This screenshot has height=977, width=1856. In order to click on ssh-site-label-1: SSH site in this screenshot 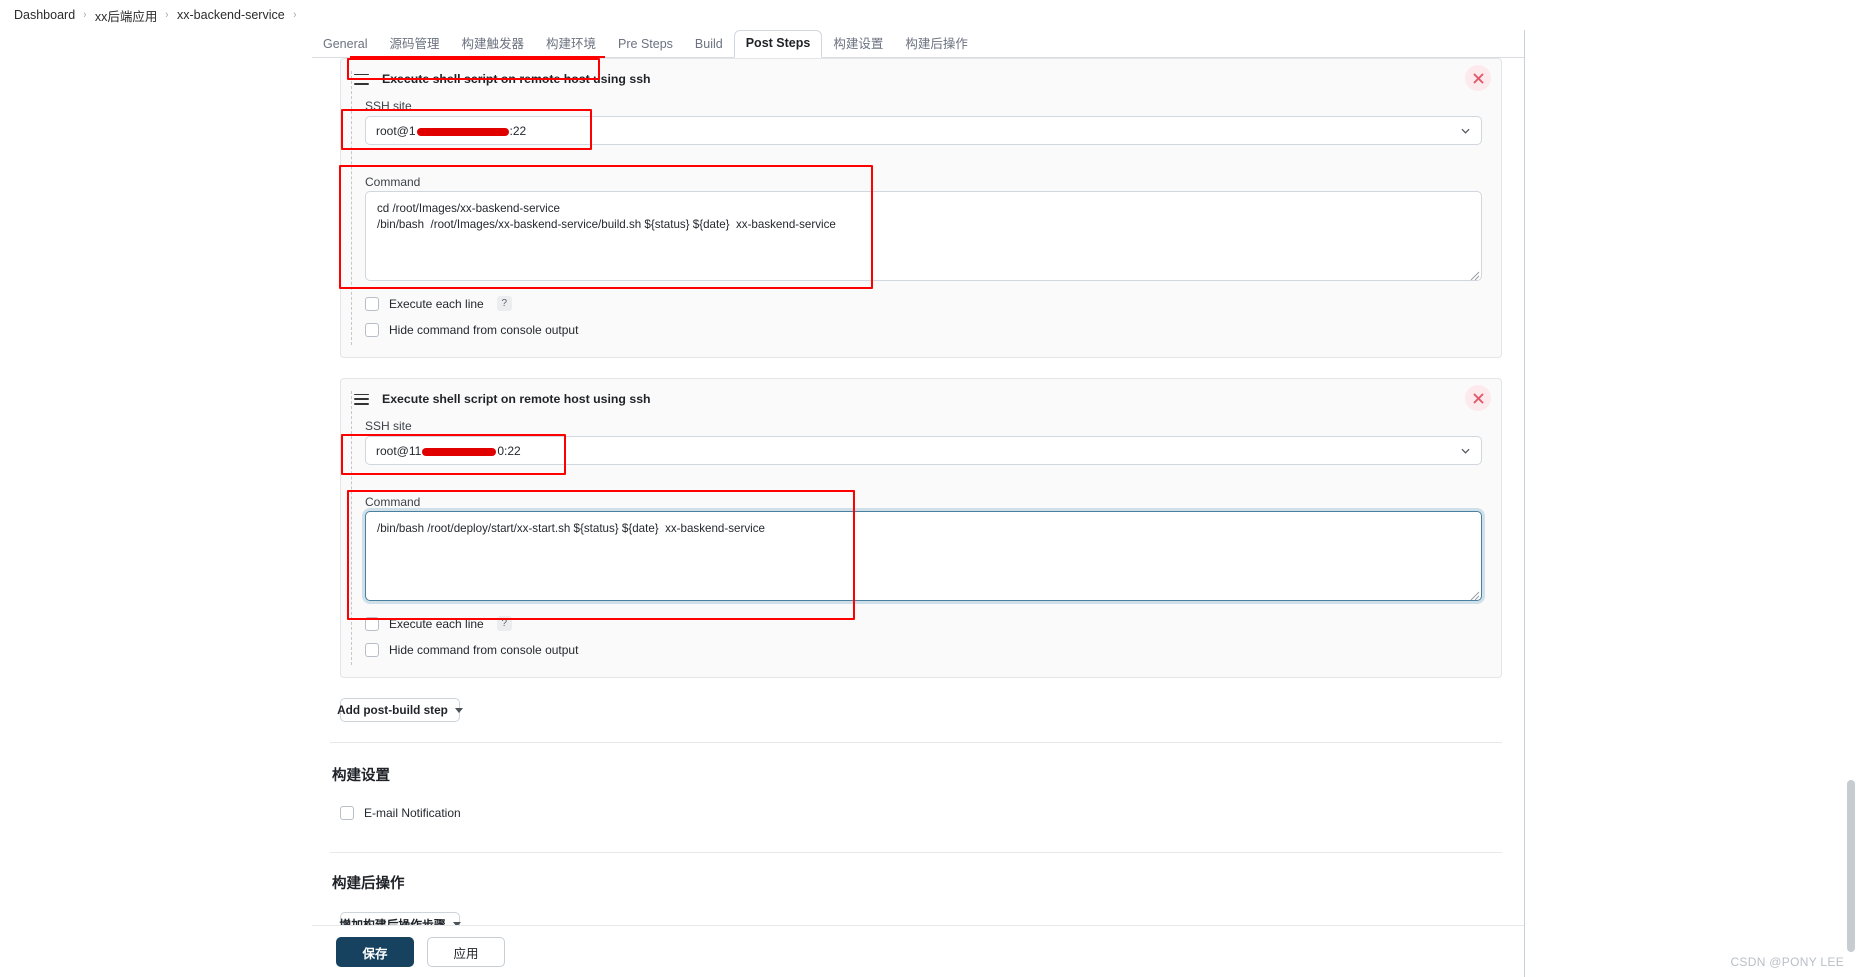, I will do `click(388, 106)`.